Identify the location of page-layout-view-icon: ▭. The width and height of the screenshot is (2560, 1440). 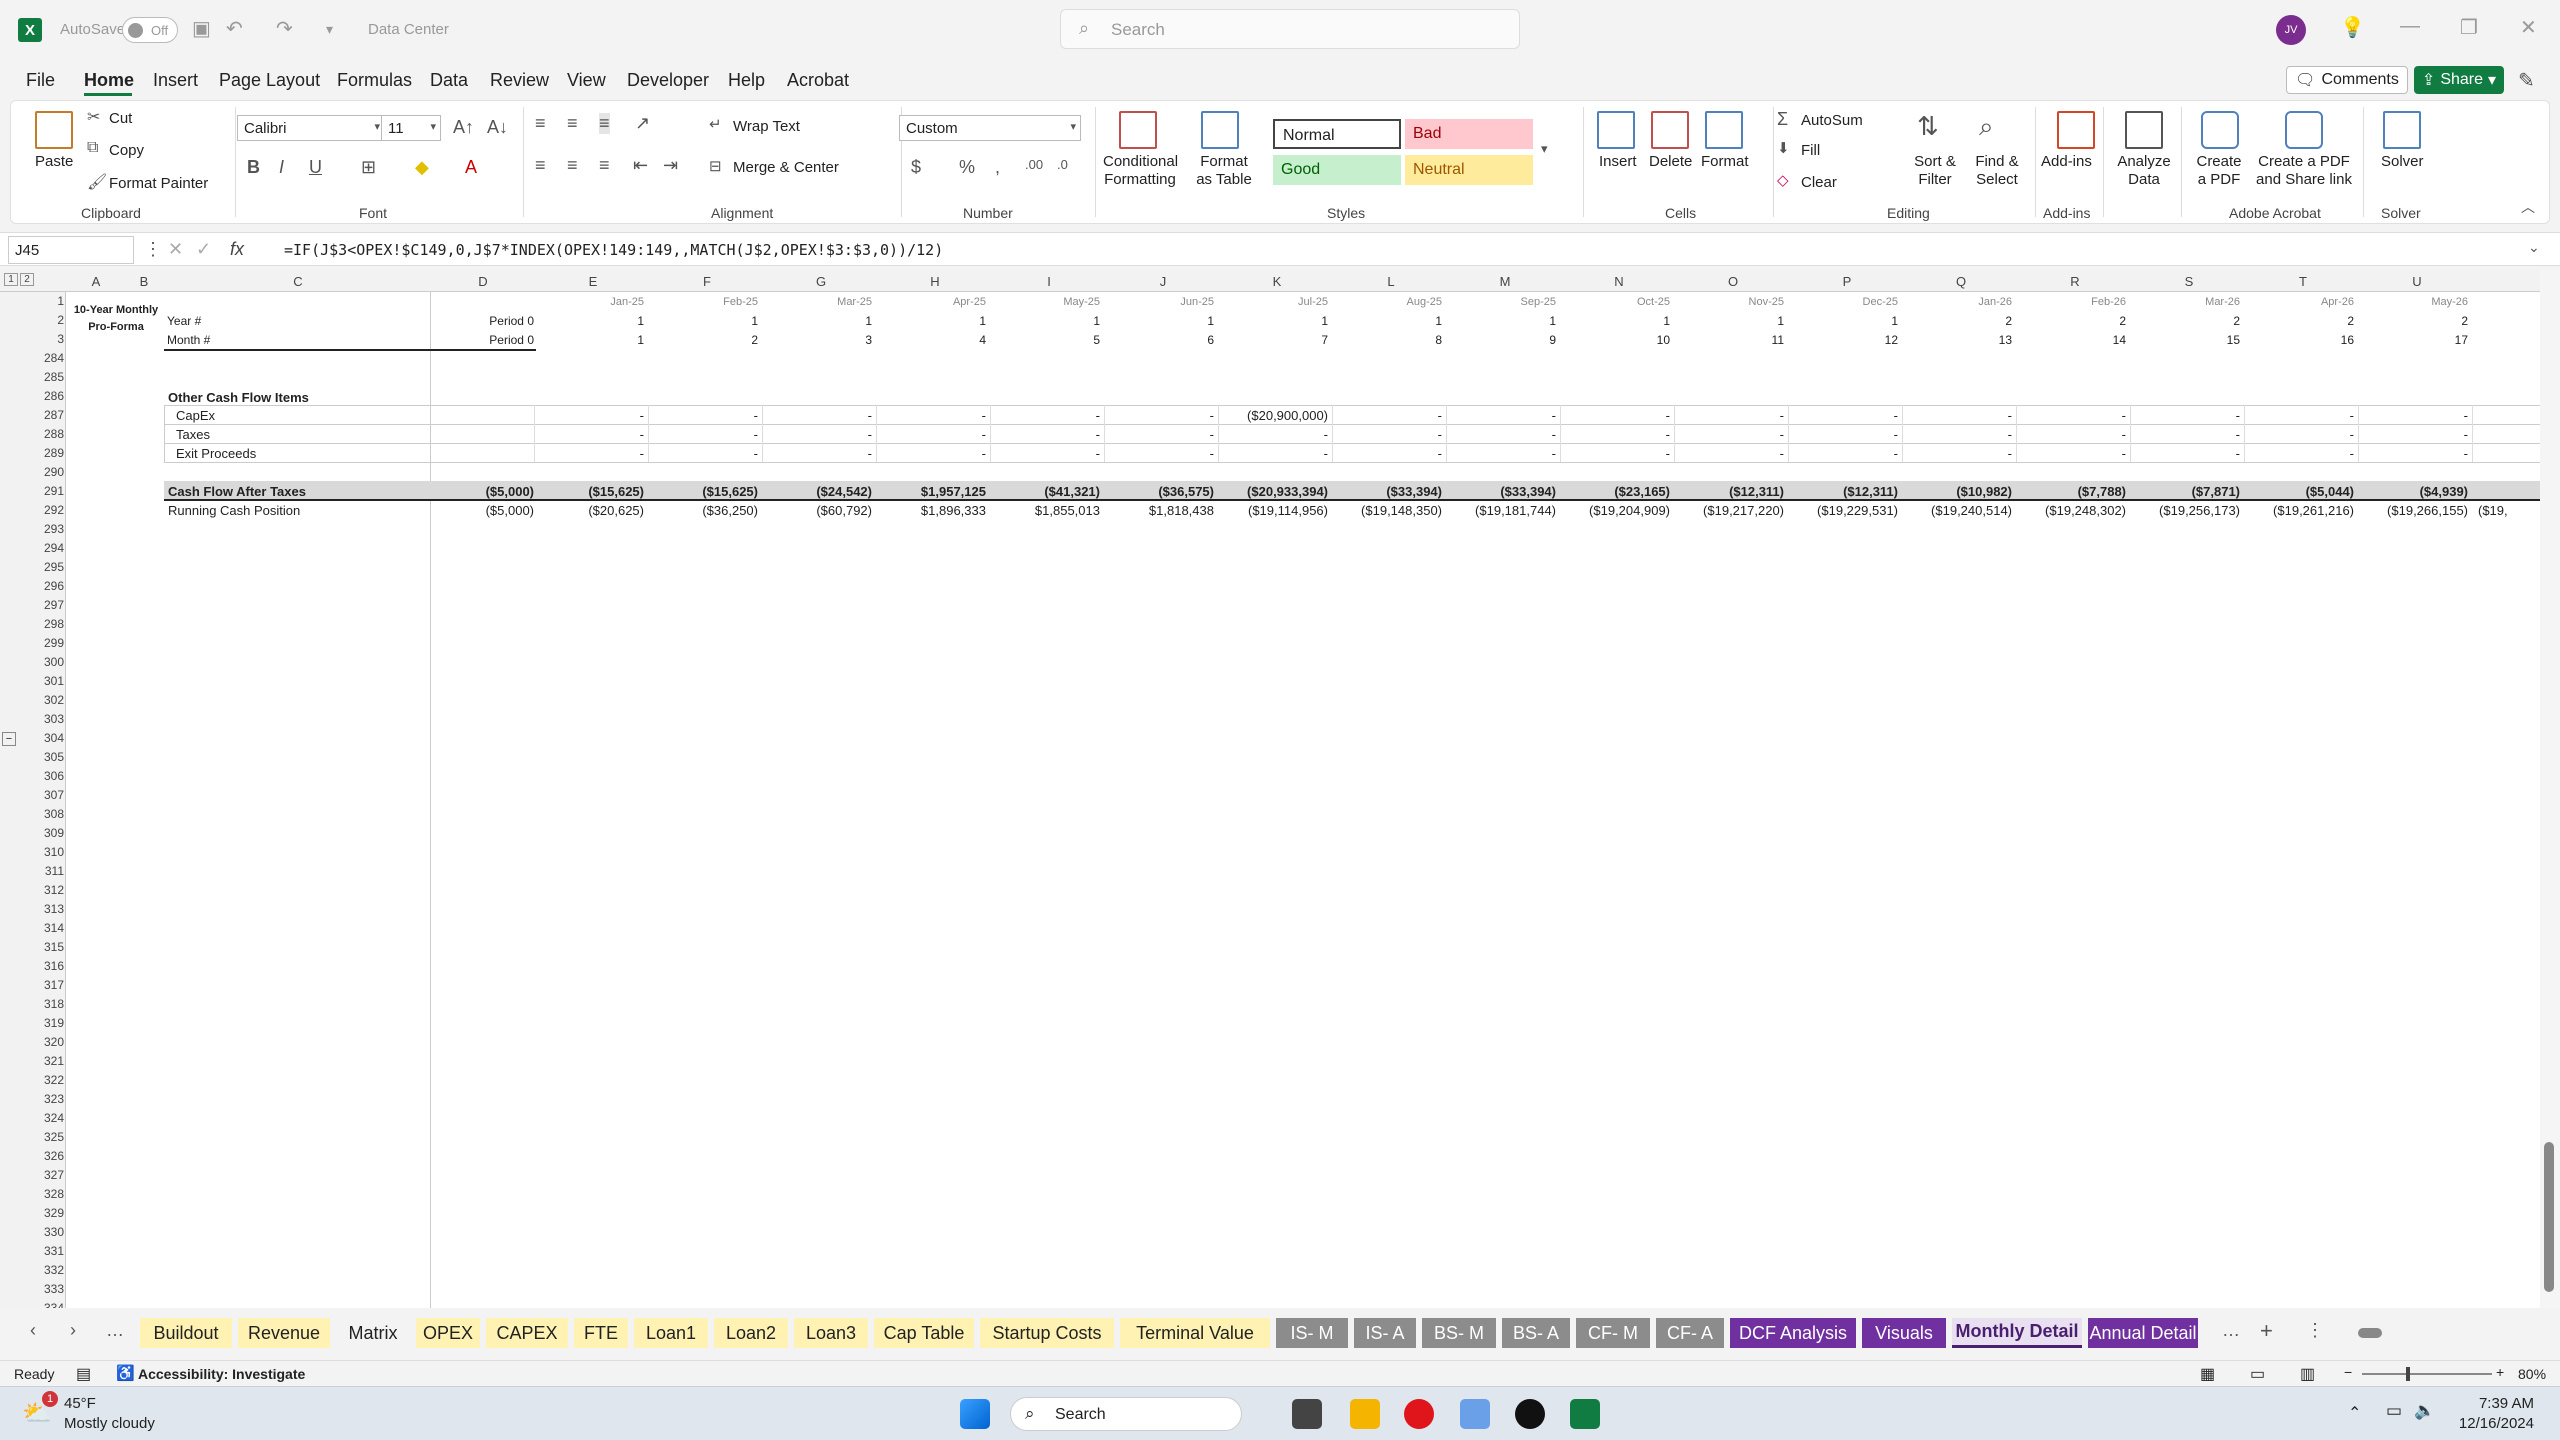
(2257, 1374).